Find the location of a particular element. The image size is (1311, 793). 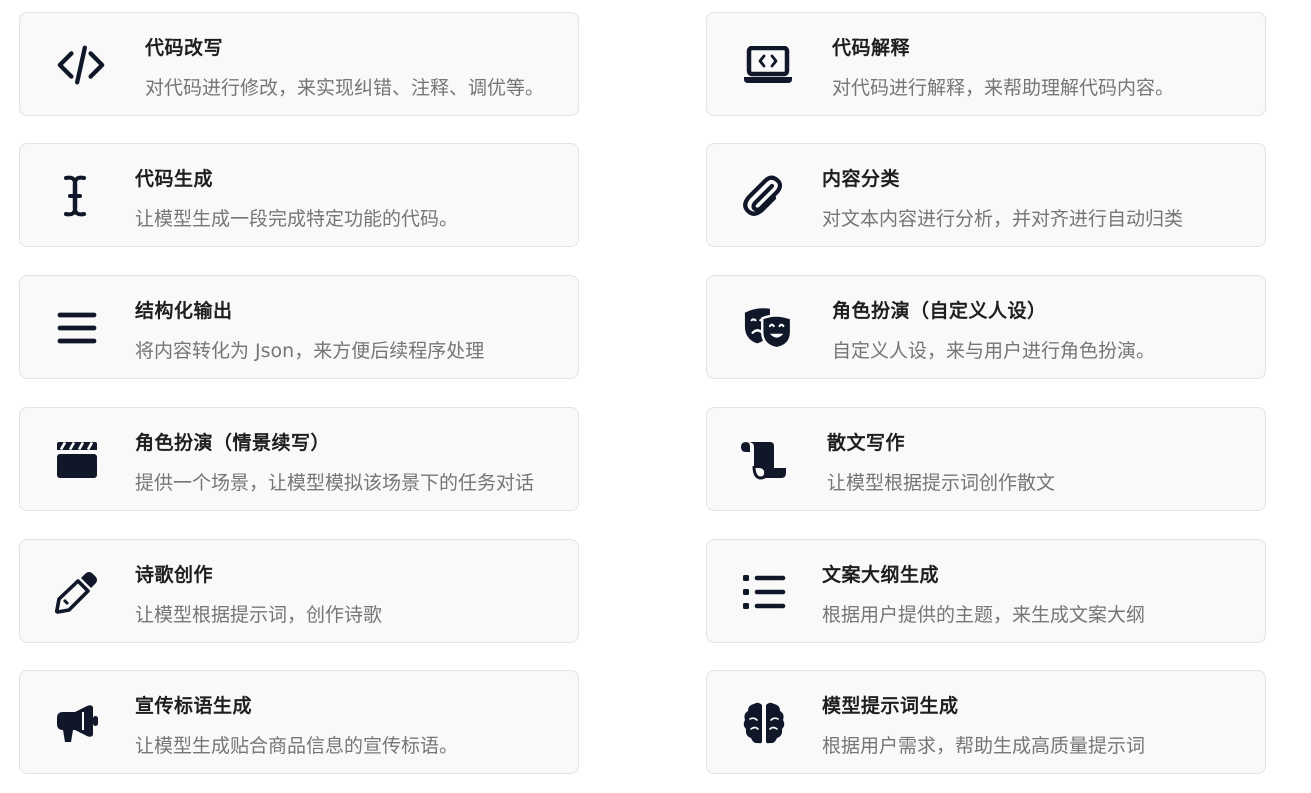

card-title: 代码改写 is located at coordinates (184, 48).